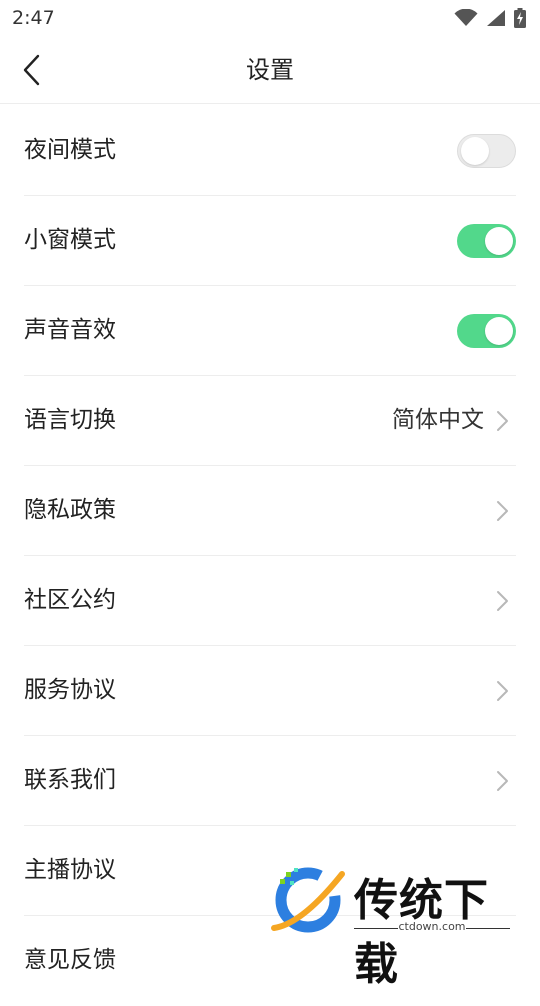 This screenshot has width=540, height=1006. Describe the element at coordinates (496, 18) in the screenshot. I see `cell-signal-icon` at that location.